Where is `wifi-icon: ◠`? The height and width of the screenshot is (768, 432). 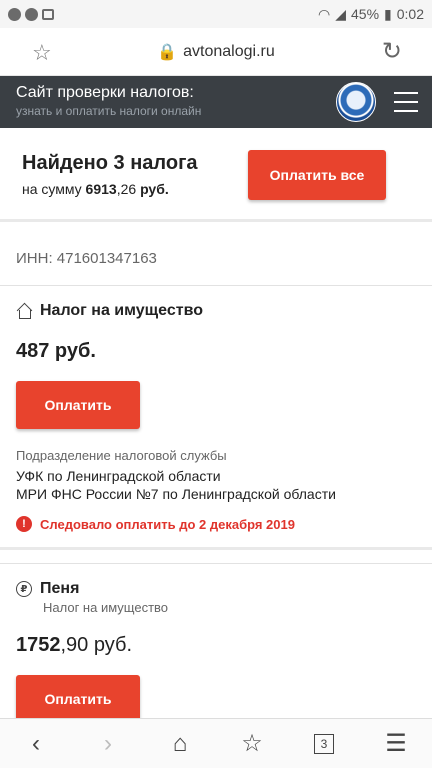 wifi-icon: ◠ is located at coordinates (324, 13).